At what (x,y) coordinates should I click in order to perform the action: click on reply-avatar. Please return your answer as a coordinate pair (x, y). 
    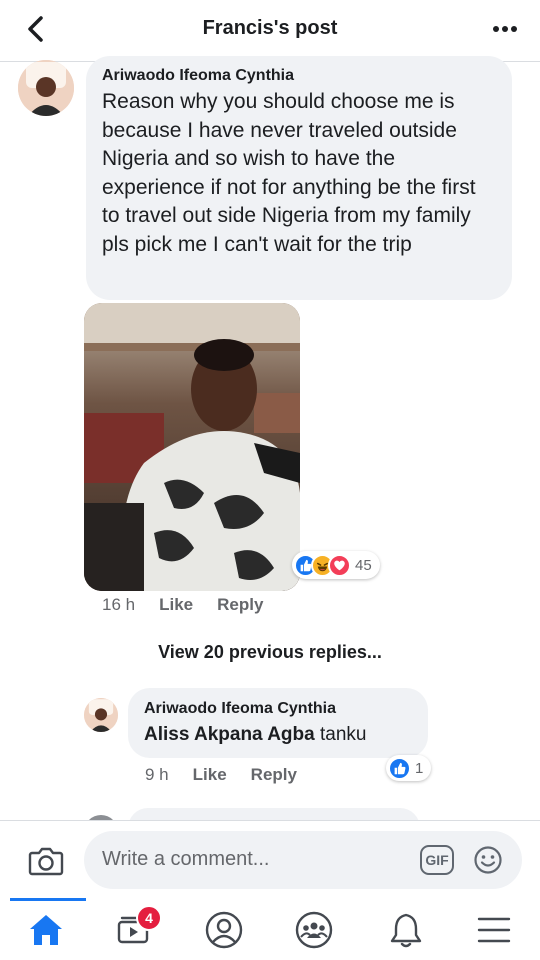
    Looking at the image, I should click on (101, 715).